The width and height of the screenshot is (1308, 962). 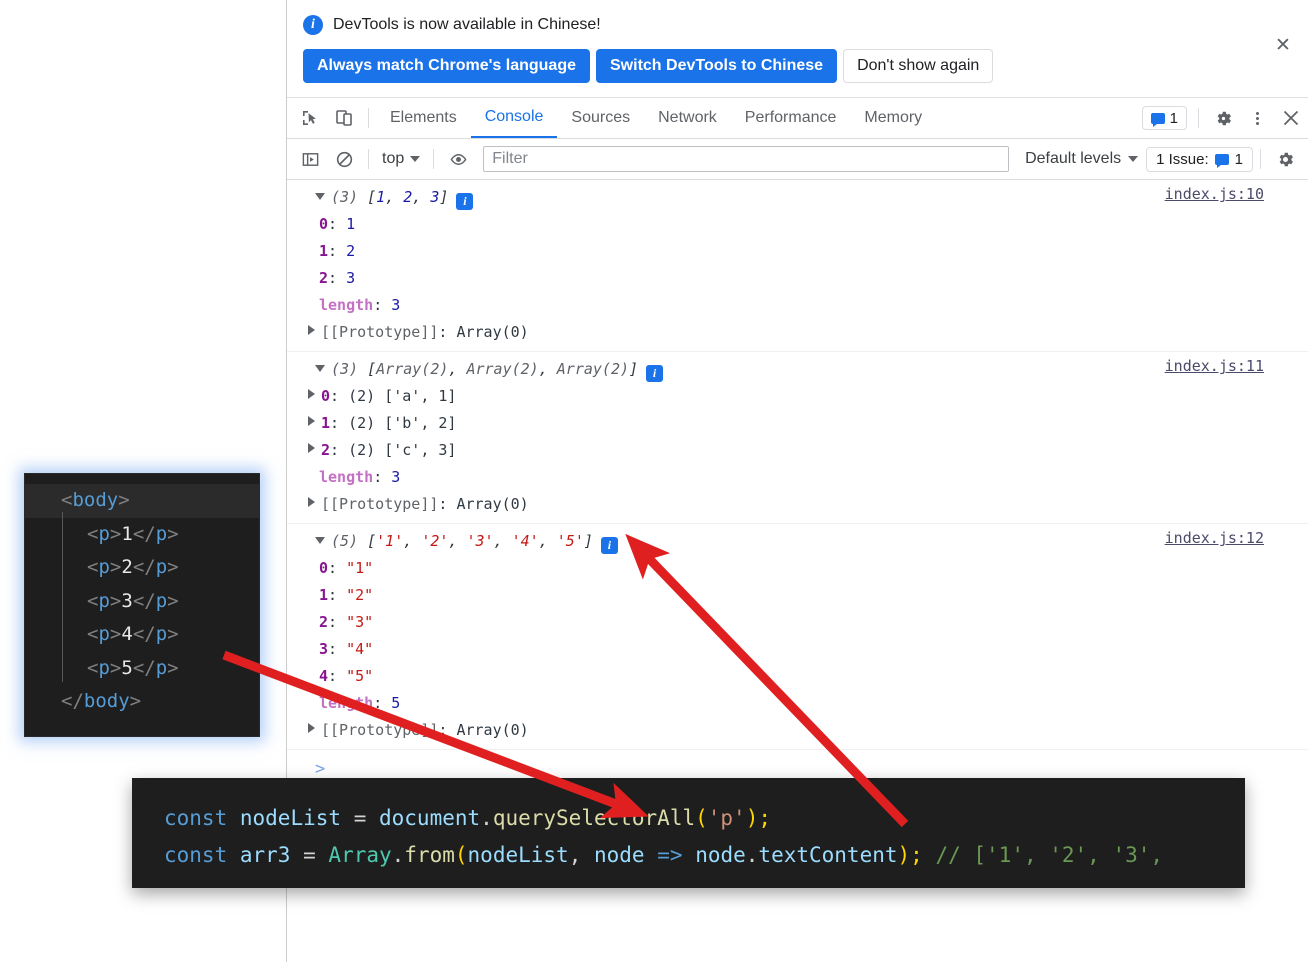 I want to click on array-length-badge: (5), so click(x=349, y=541).